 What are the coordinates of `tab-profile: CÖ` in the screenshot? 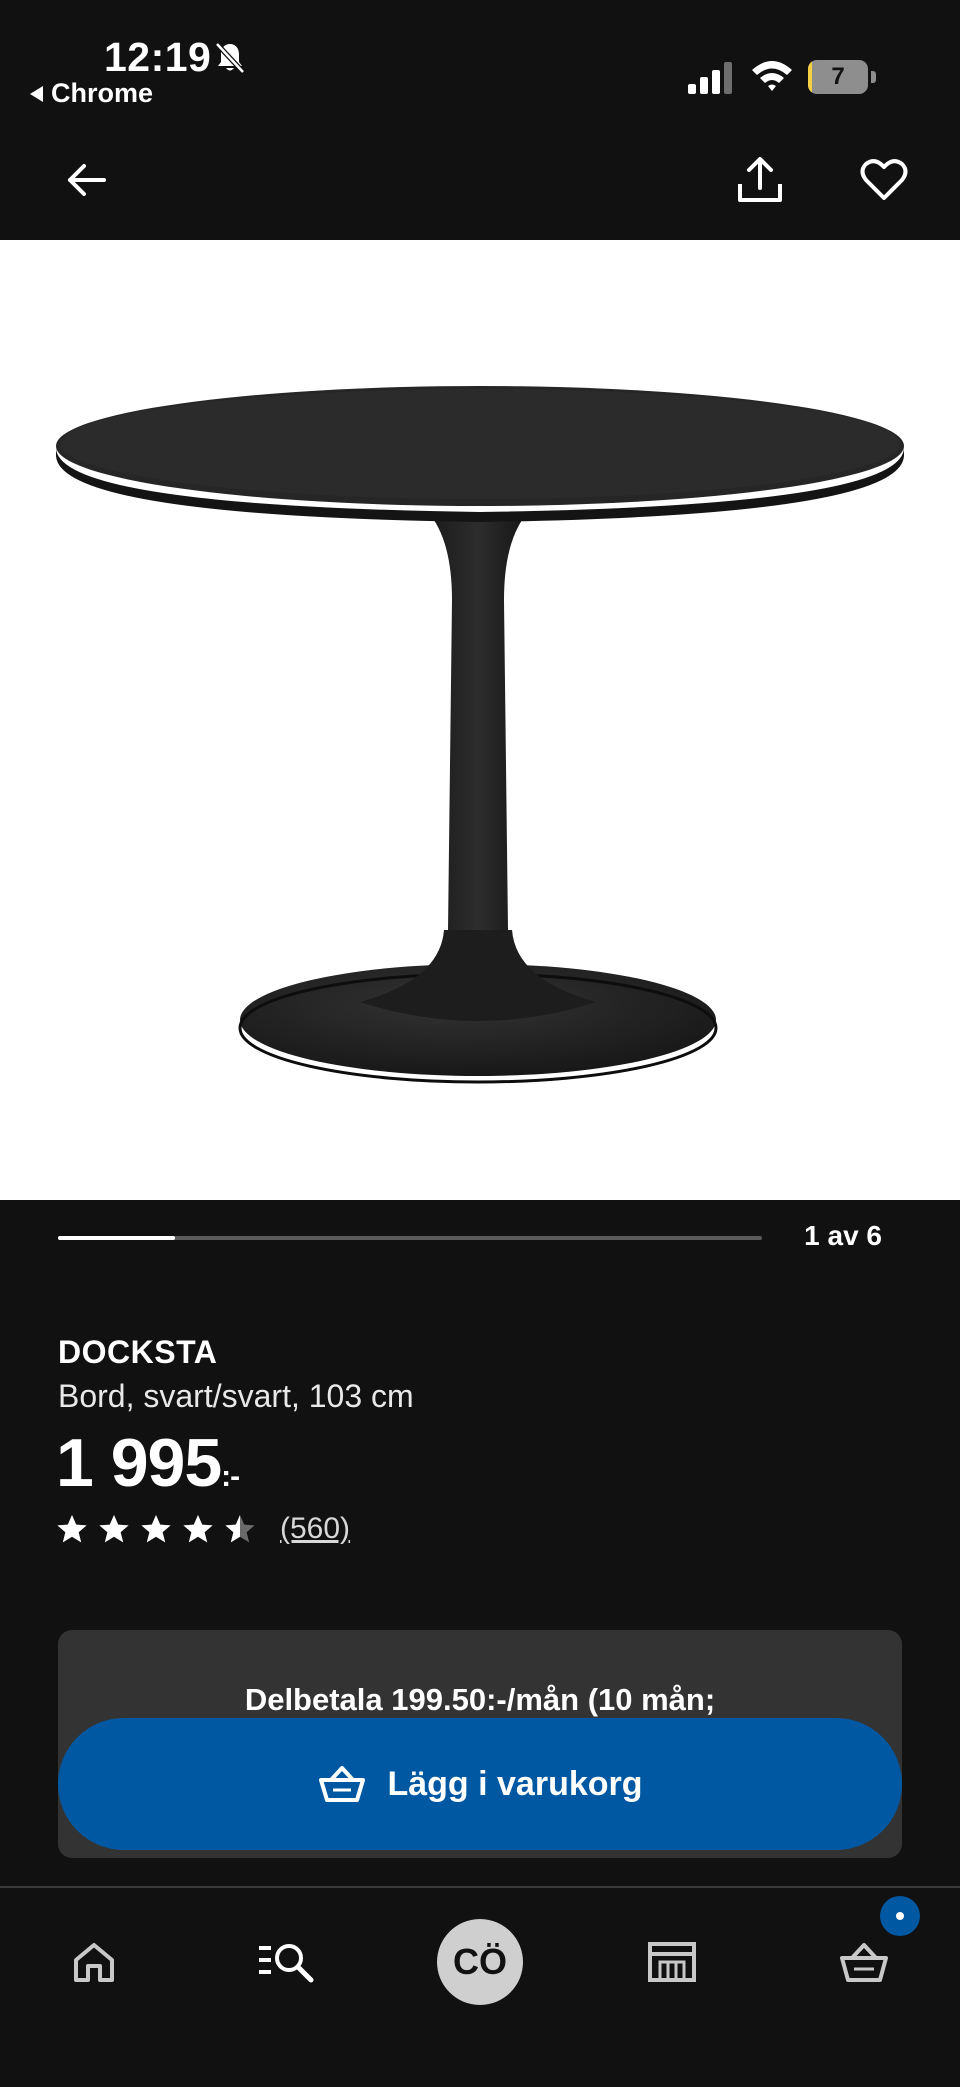 It's located at (480, 1962).